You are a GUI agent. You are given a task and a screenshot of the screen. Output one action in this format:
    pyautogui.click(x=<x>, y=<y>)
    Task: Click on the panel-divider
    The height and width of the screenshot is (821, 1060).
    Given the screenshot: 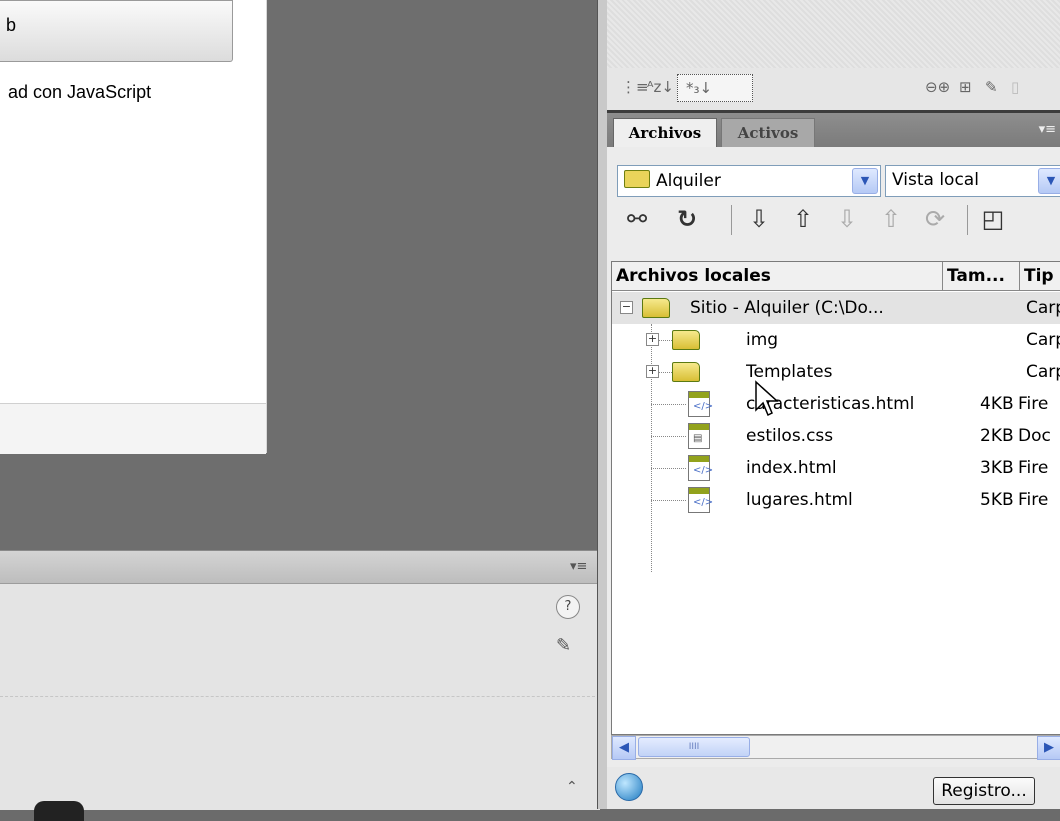 What is the action you would take?
    pyautogui.click(x=300, y=696)
    